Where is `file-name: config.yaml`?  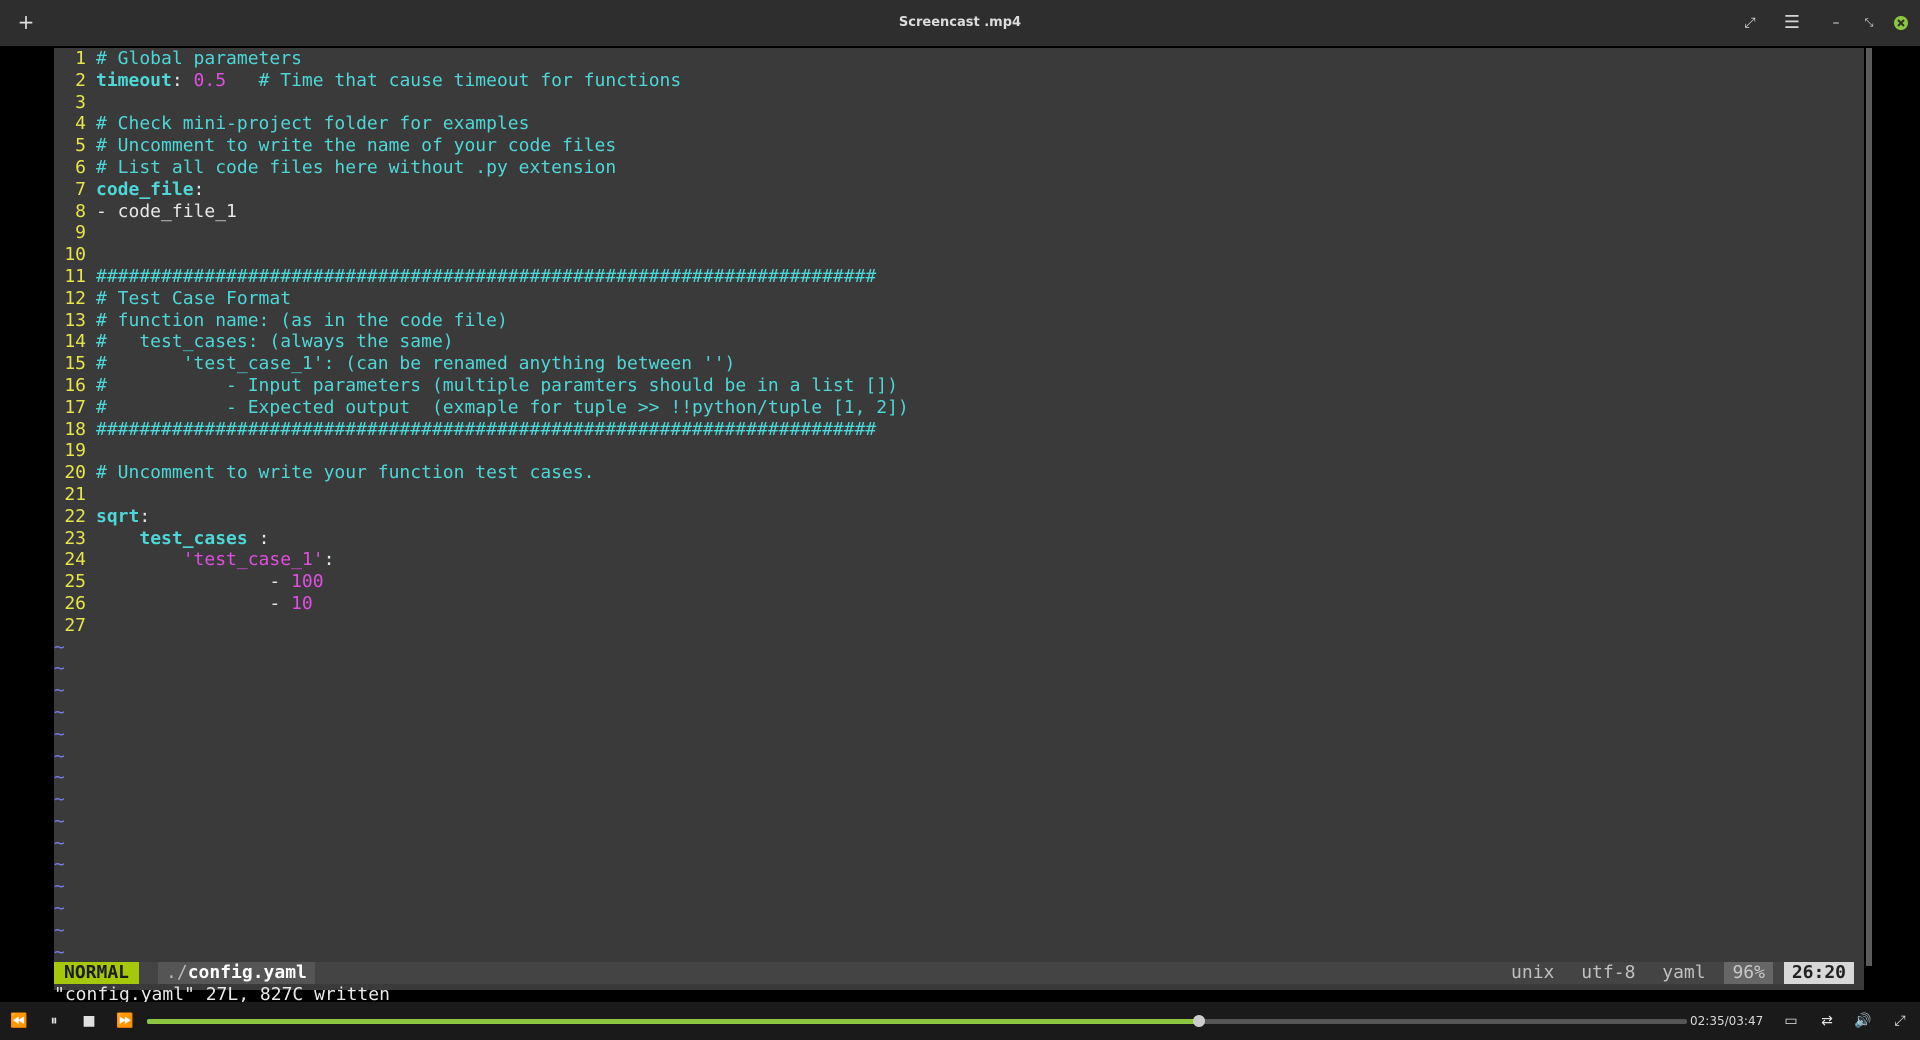 file-name: config.yaml is located at coordinates (247, 972).